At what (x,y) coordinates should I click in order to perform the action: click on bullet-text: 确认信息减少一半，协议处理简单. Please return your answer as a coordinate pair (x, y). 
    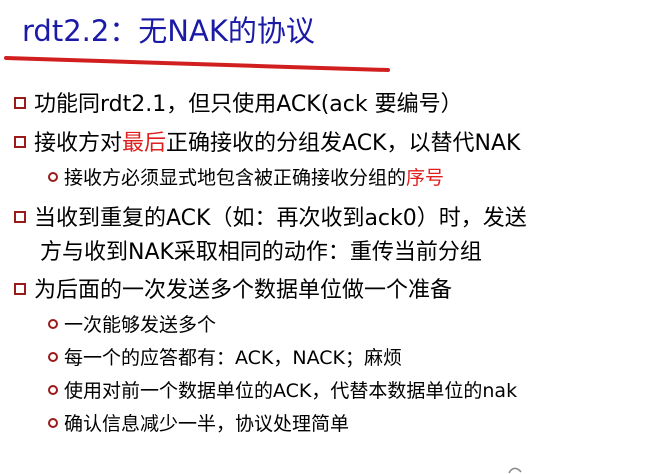
    Looking at the image, I should click on (207, 424).